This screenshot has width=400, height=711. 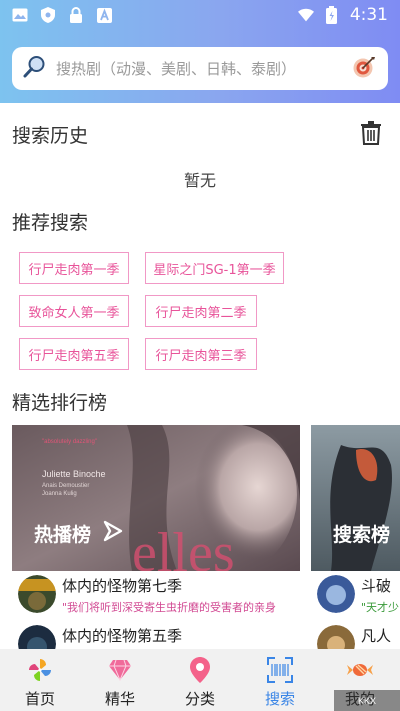 What do you see at coordinates (204, 68) in the screenshot?
I see `search-input: 搜热剧（动漫、美剧、日韩、泰剧）` at bounding box center [204, 68].